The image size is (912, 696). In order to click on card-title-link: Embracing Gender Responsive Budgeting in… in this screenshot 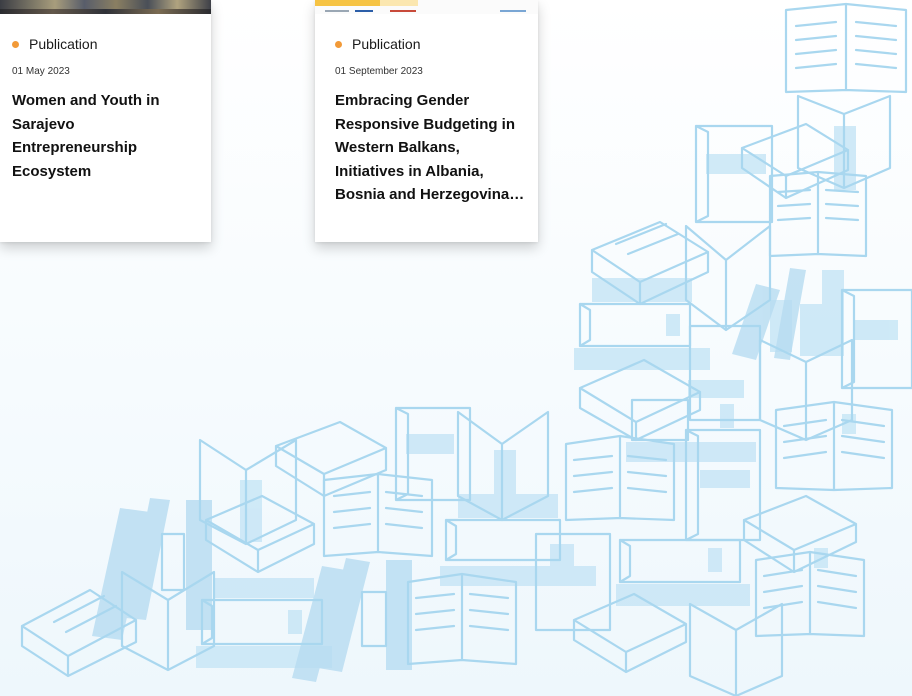, I will do `click(430, 148)`.